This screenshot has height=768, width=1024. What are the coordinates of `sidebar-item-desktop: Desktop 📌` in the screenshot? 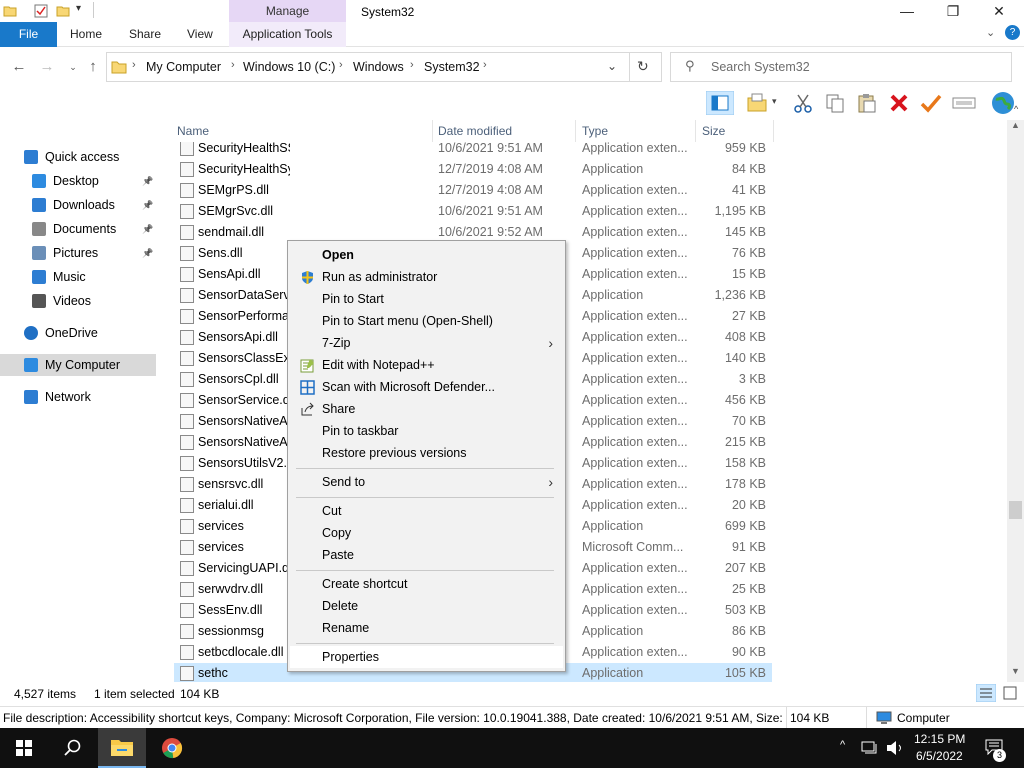 It's located at (78, 181).